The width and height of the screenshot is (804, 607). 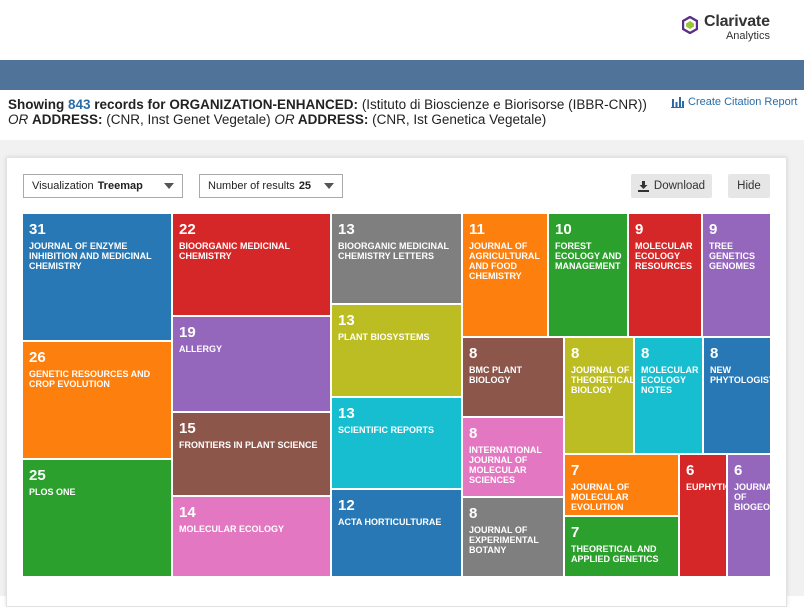 I want to click on treemap-tile: 8 JOURNAL OF THEORETICAL BIOLOGY, so click(x=599, y=395).